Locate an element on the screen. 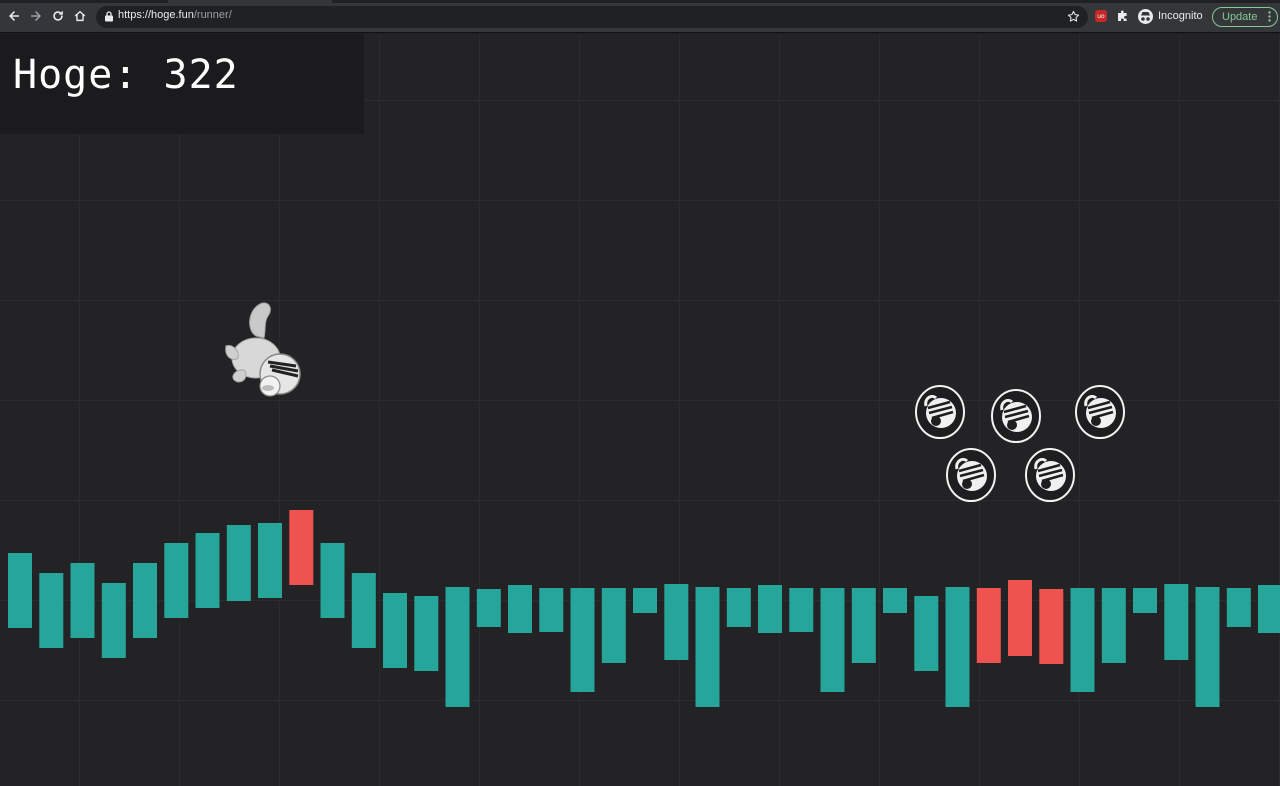 Image resolution: width=1280 pixels, height=786 pixels. lock-icon is located at coordinates (109, 16).